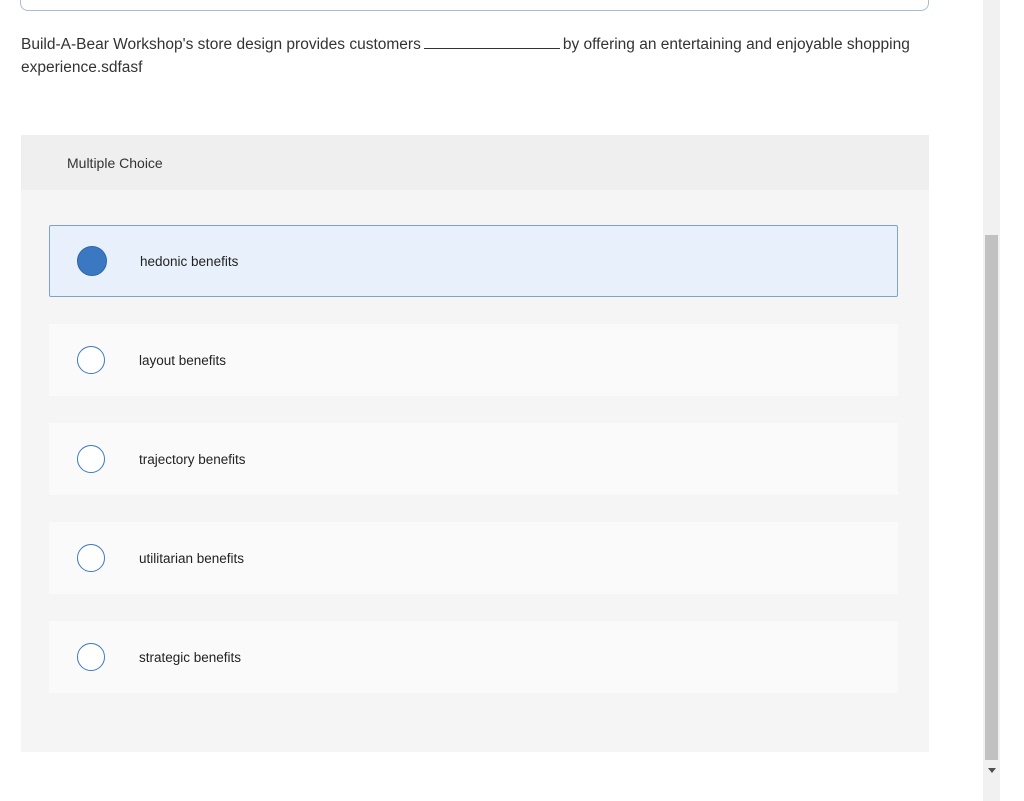 The image size is (1024, 801). What do you see at coordinates (192, 459) in the screenshot?
I see `answer-option-label: trajectory benefits` at bounding box center [192, 459].